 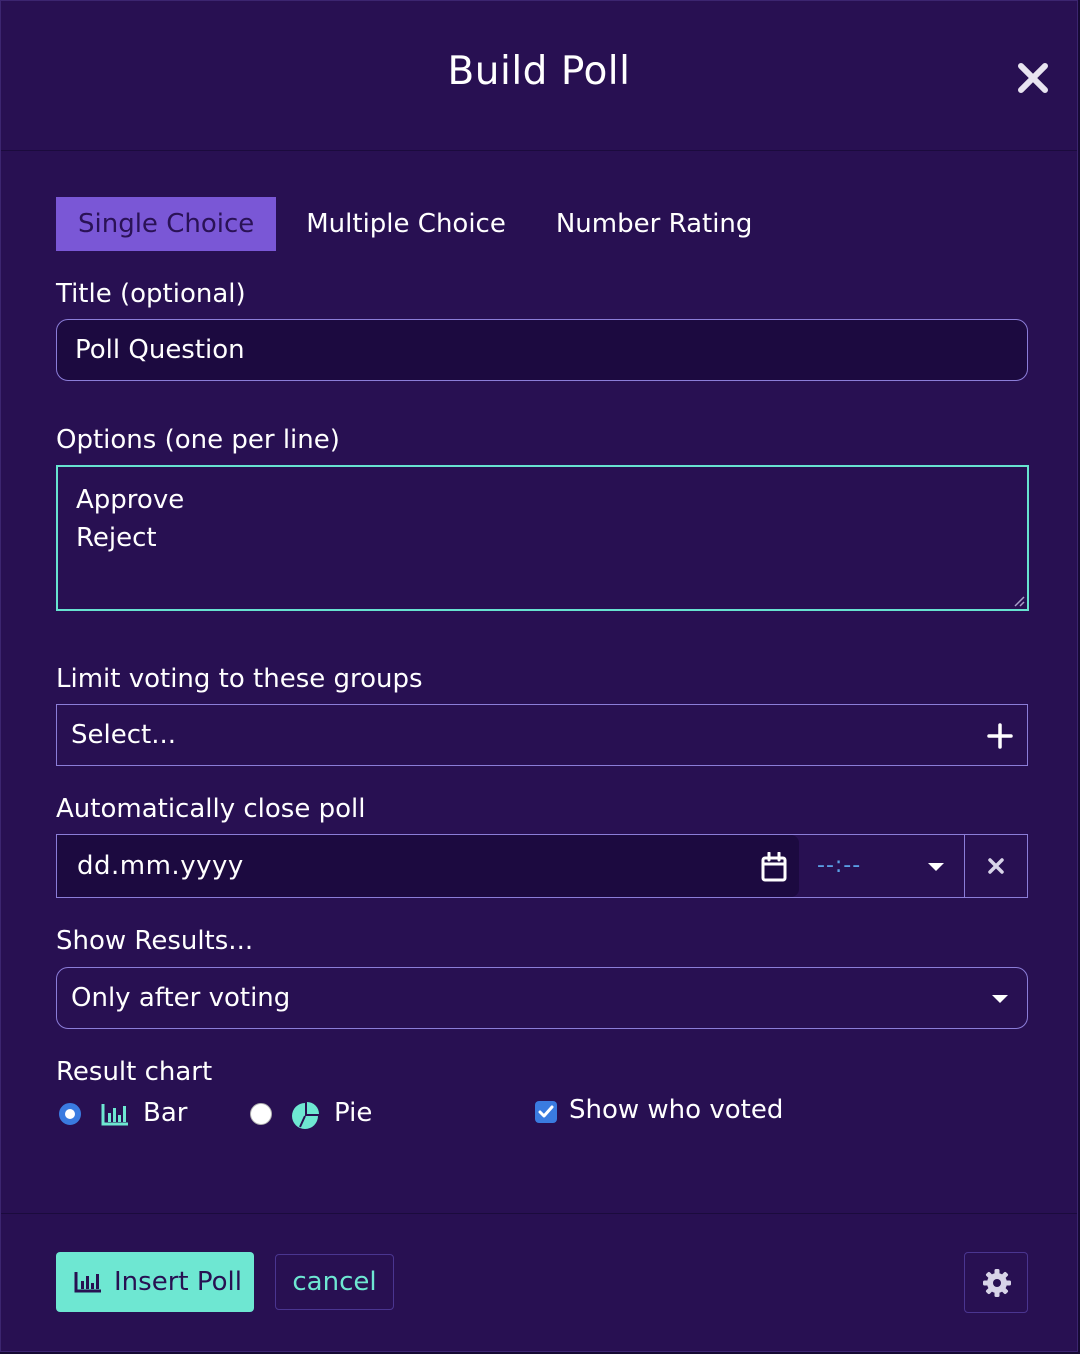 I want to click on show-voters-label: Show who voted, so click(x=676, y=1110).